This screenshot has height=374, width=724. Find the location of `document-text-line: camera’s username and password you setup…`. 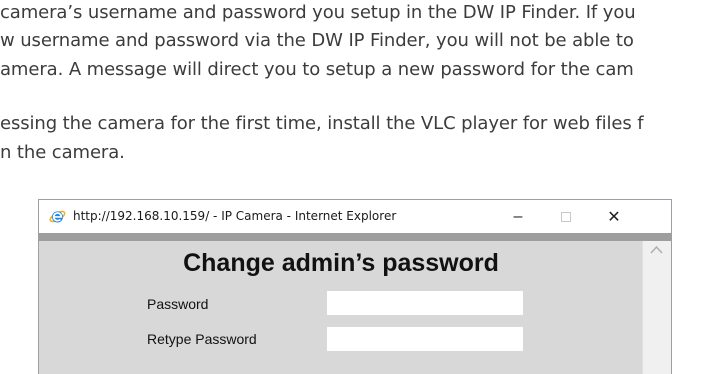

document-text-line: camera’s username and password you setup… is located at coordinates (318, 12).